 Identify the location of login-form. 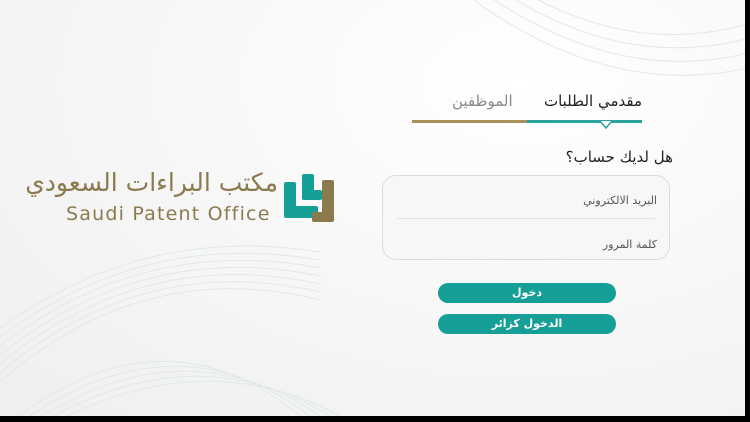
(526, 218).